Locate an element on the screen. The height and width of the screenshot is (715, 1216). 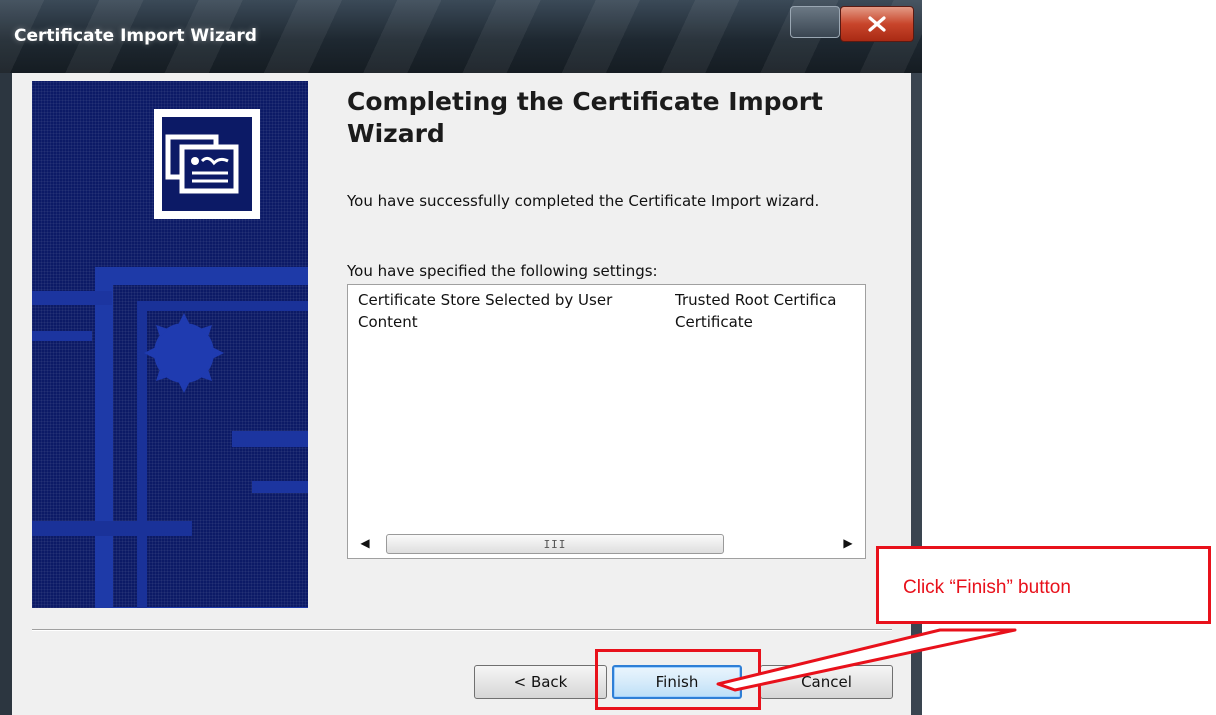
close-icon is located at coordinates (877, 24).